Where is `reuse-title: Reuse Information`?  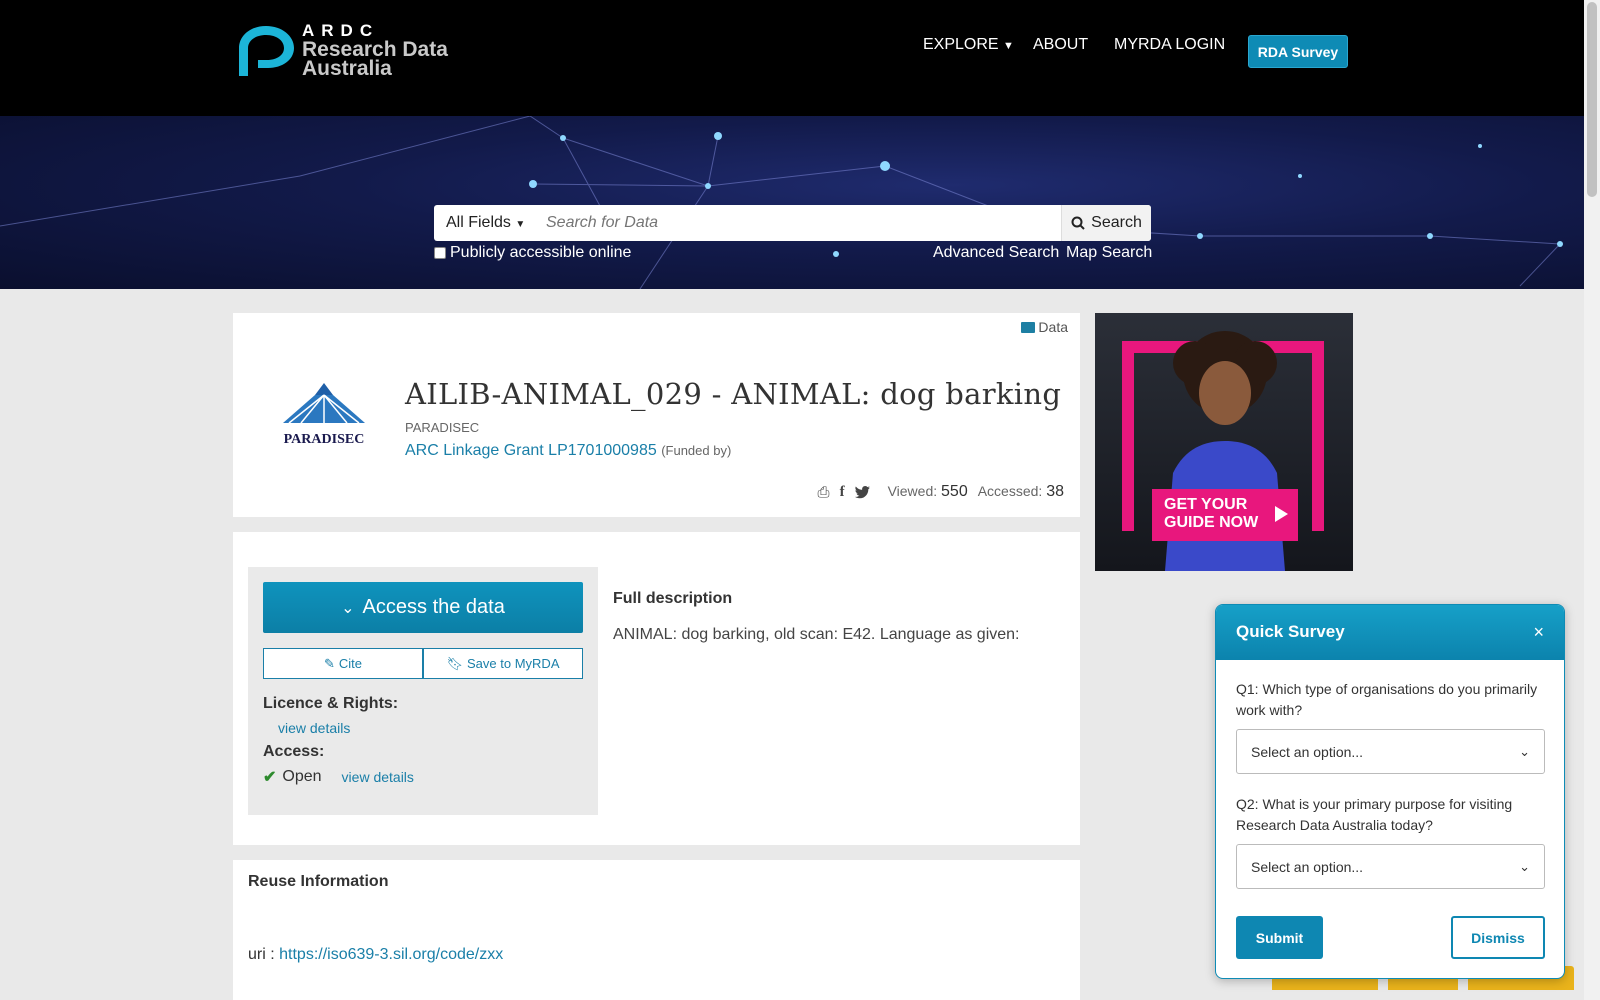
reuse-title: Reuse Information is located at coordinates (318, 881).